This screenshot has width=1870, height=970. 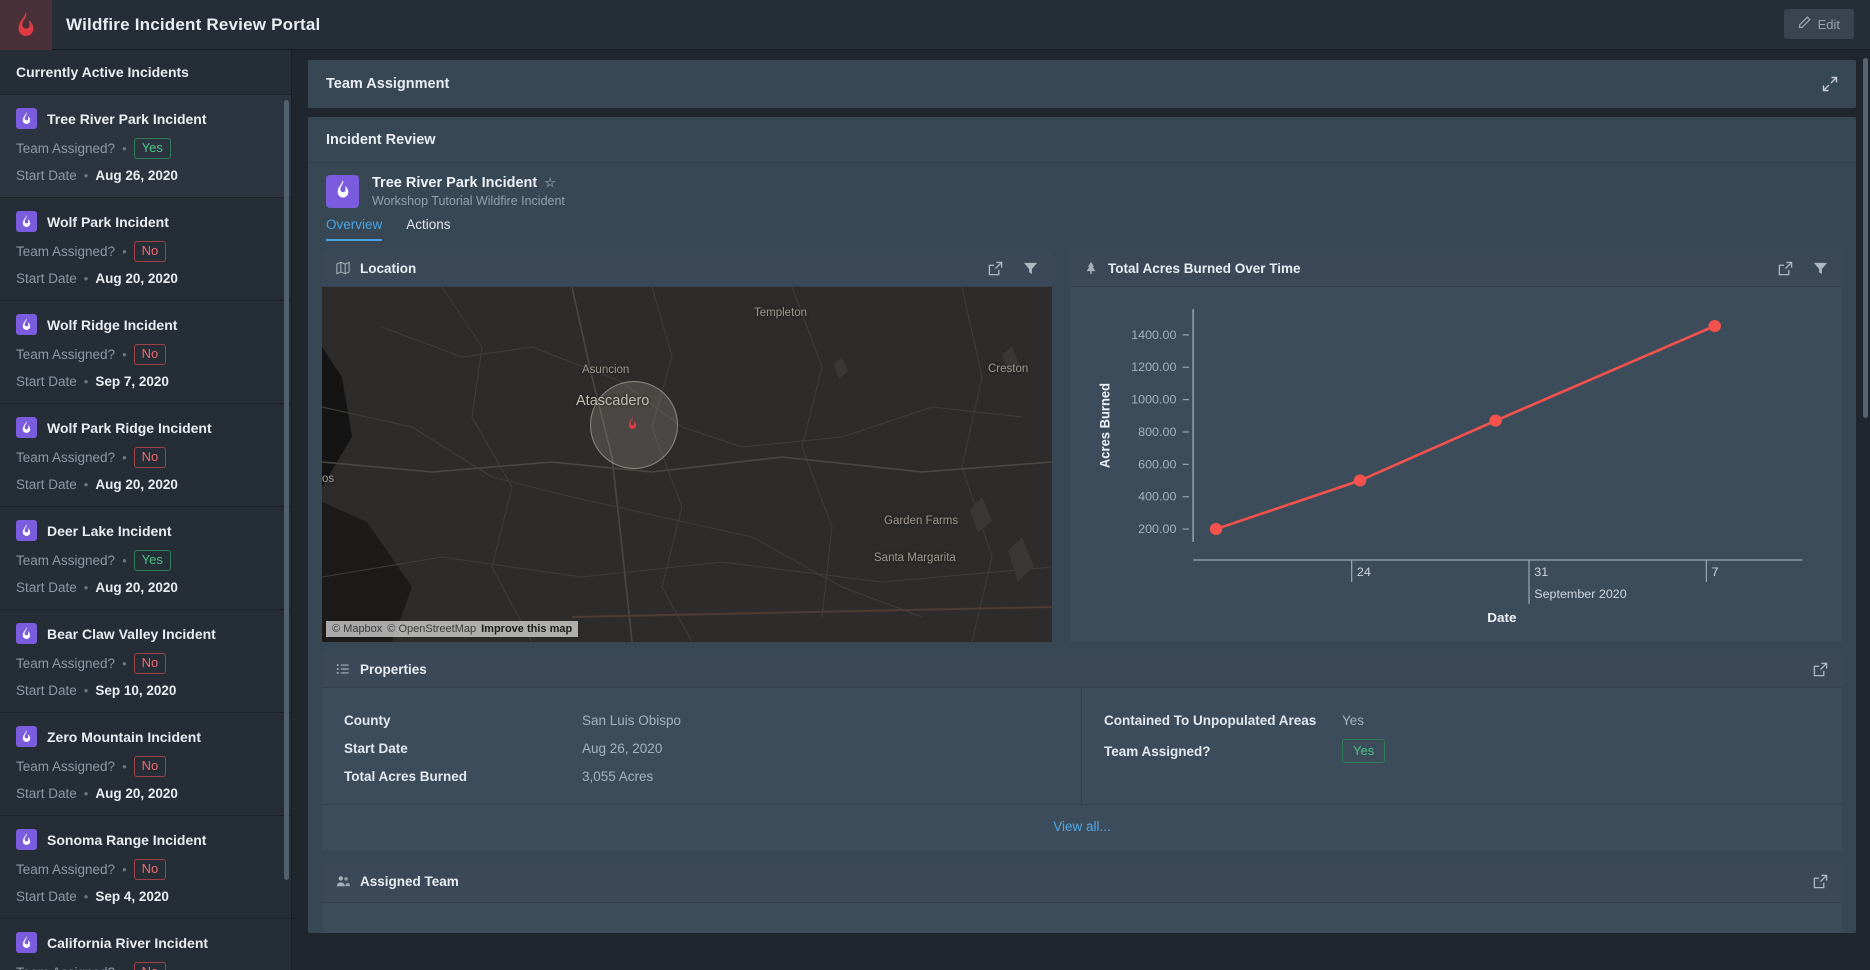 I want to click on app-logo, so click(x=26, y=25).